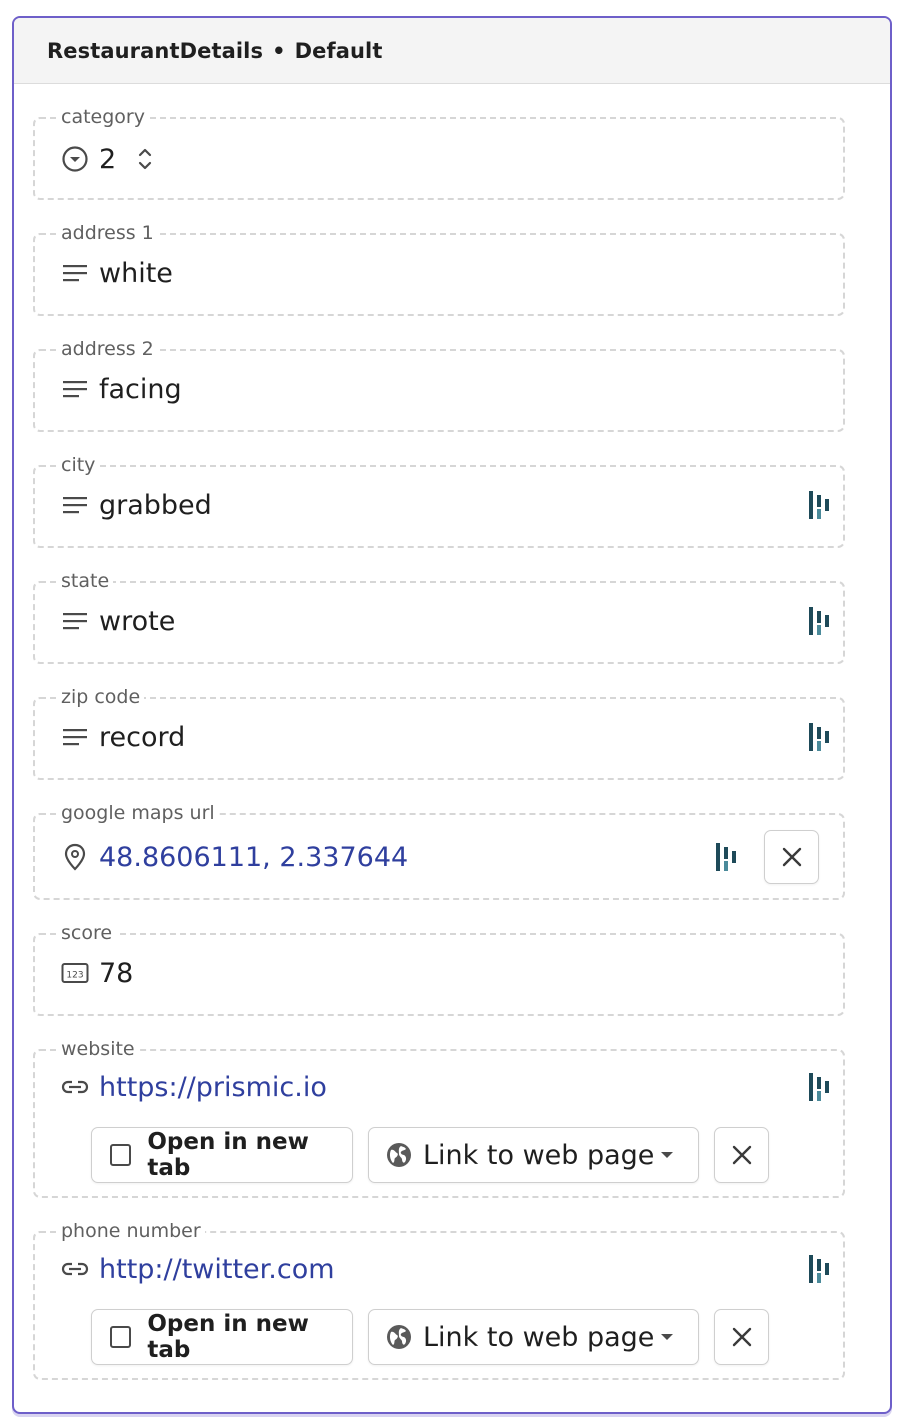 The height and width of the screenshot is (1428, 902). What do you see at coordinates (101, 697) in the screenshot?
I see `field-label: zip code` at bounding box center [101, 697].